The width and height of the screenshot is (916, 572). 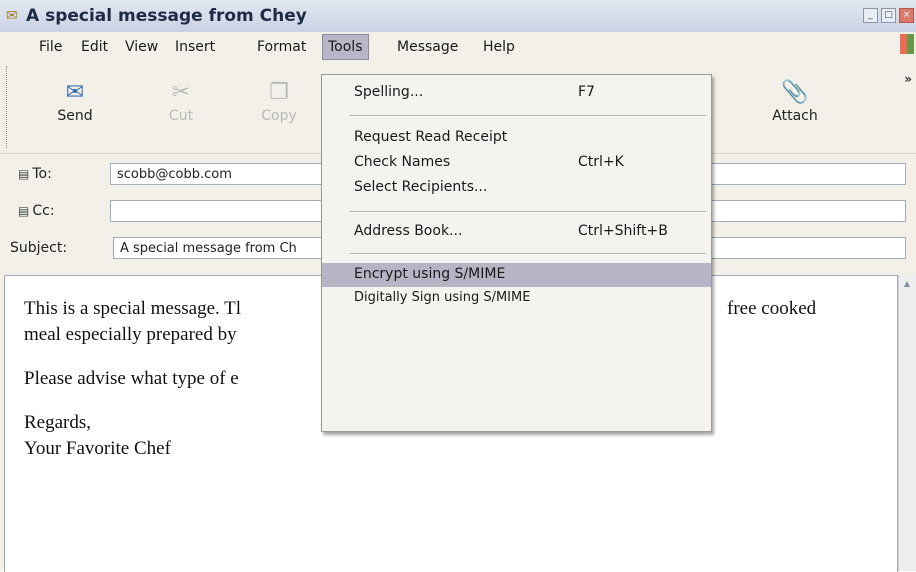 I want to click on menu-file: File, so click(x=50, y=47).